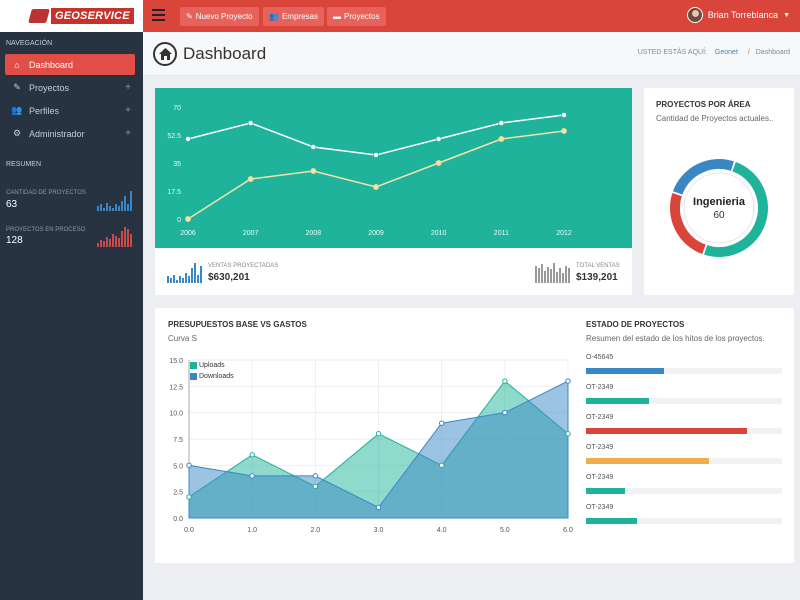 The image size is (800, 600). I want to click on sidebar-item-label: Dashboard, so click(51, 64).